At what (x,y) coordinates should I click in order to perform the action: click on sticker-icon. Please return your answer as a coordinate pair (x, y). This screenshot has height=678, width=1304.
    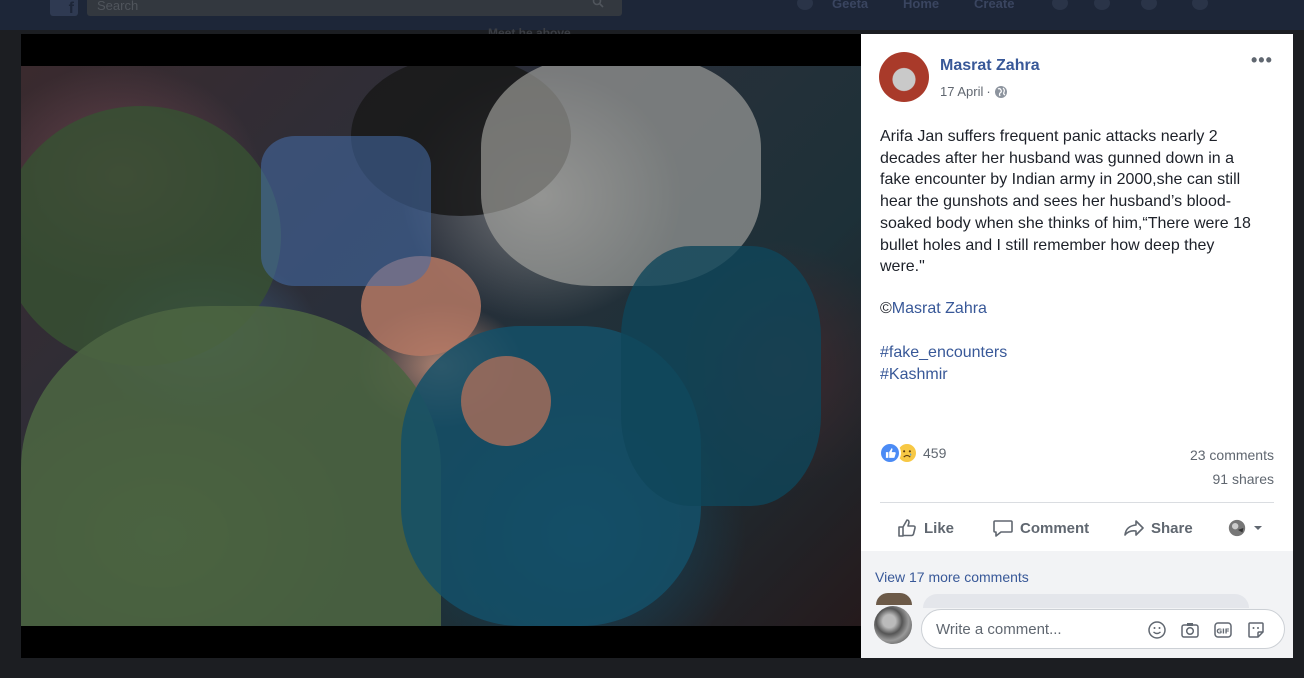
    Looking at the image, I should click on (1256, 630).